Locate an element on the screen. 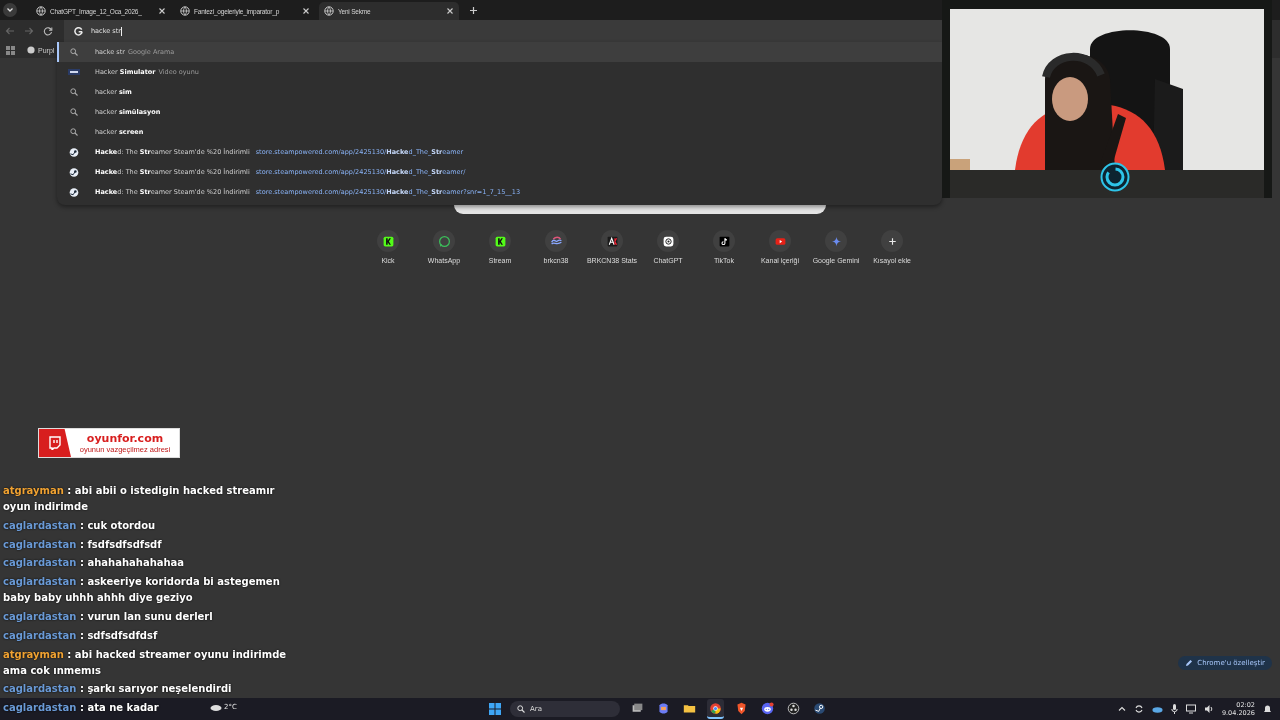  sponsor-name: oyunfor.com is located at coordinates (125, 438).